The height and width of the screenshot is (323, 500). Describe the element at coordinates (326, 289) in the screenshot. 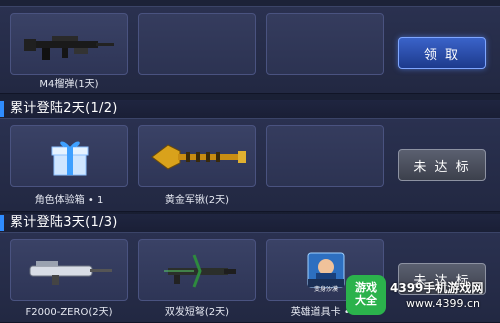

I see `hero-card-badge: 变身沙漠` at that location.